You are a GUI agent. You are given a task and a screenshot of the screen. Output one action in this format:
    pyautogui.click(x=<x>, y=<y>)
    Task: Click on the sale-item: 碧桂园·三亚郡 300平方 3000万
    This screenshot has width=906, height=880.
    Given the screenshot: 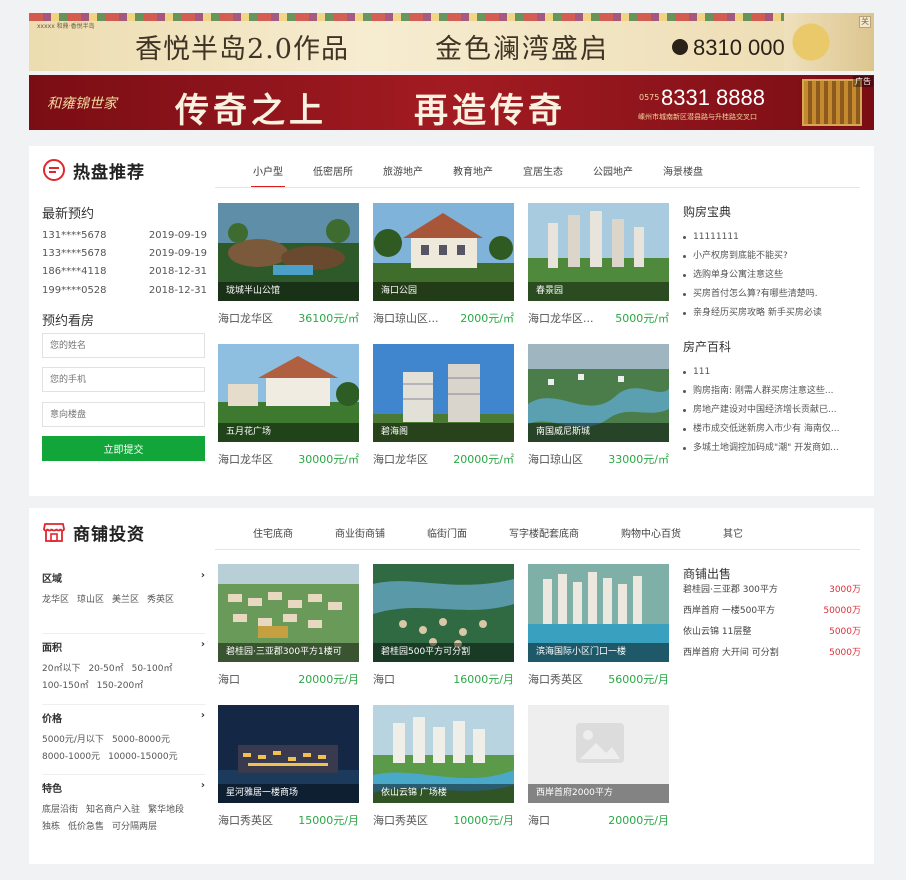 What is the action you would take?
    pyautogui.click(x=772, y=590)
    